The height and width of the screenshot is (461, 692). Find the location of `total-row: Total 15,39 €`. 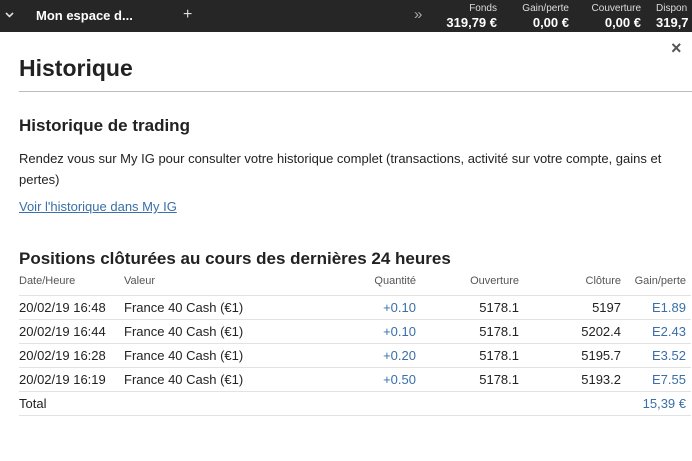

total-row: Total 15,39 € is located at coordinates (355, 403).